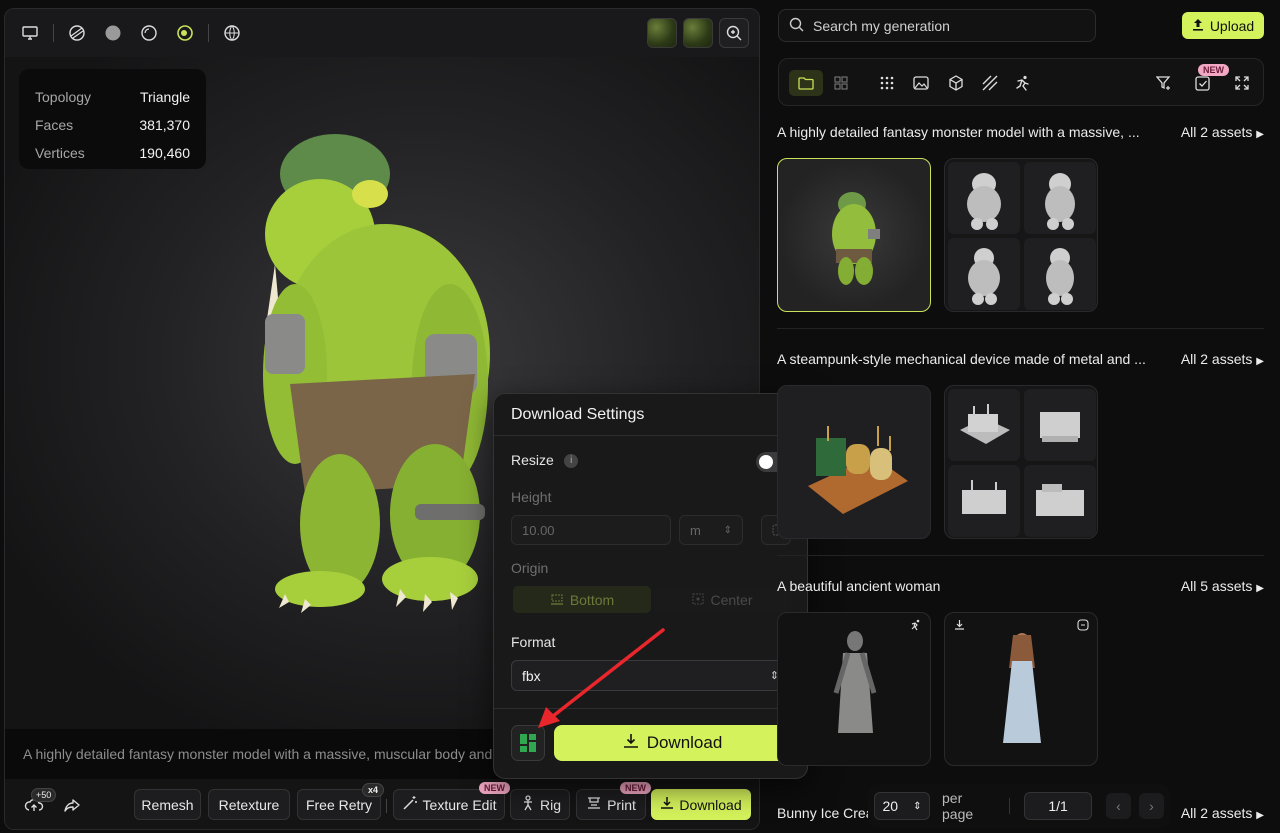 This screenshot has height=833, width=1280. I want to click on remesh-button: Remesh, so click(167, 804).